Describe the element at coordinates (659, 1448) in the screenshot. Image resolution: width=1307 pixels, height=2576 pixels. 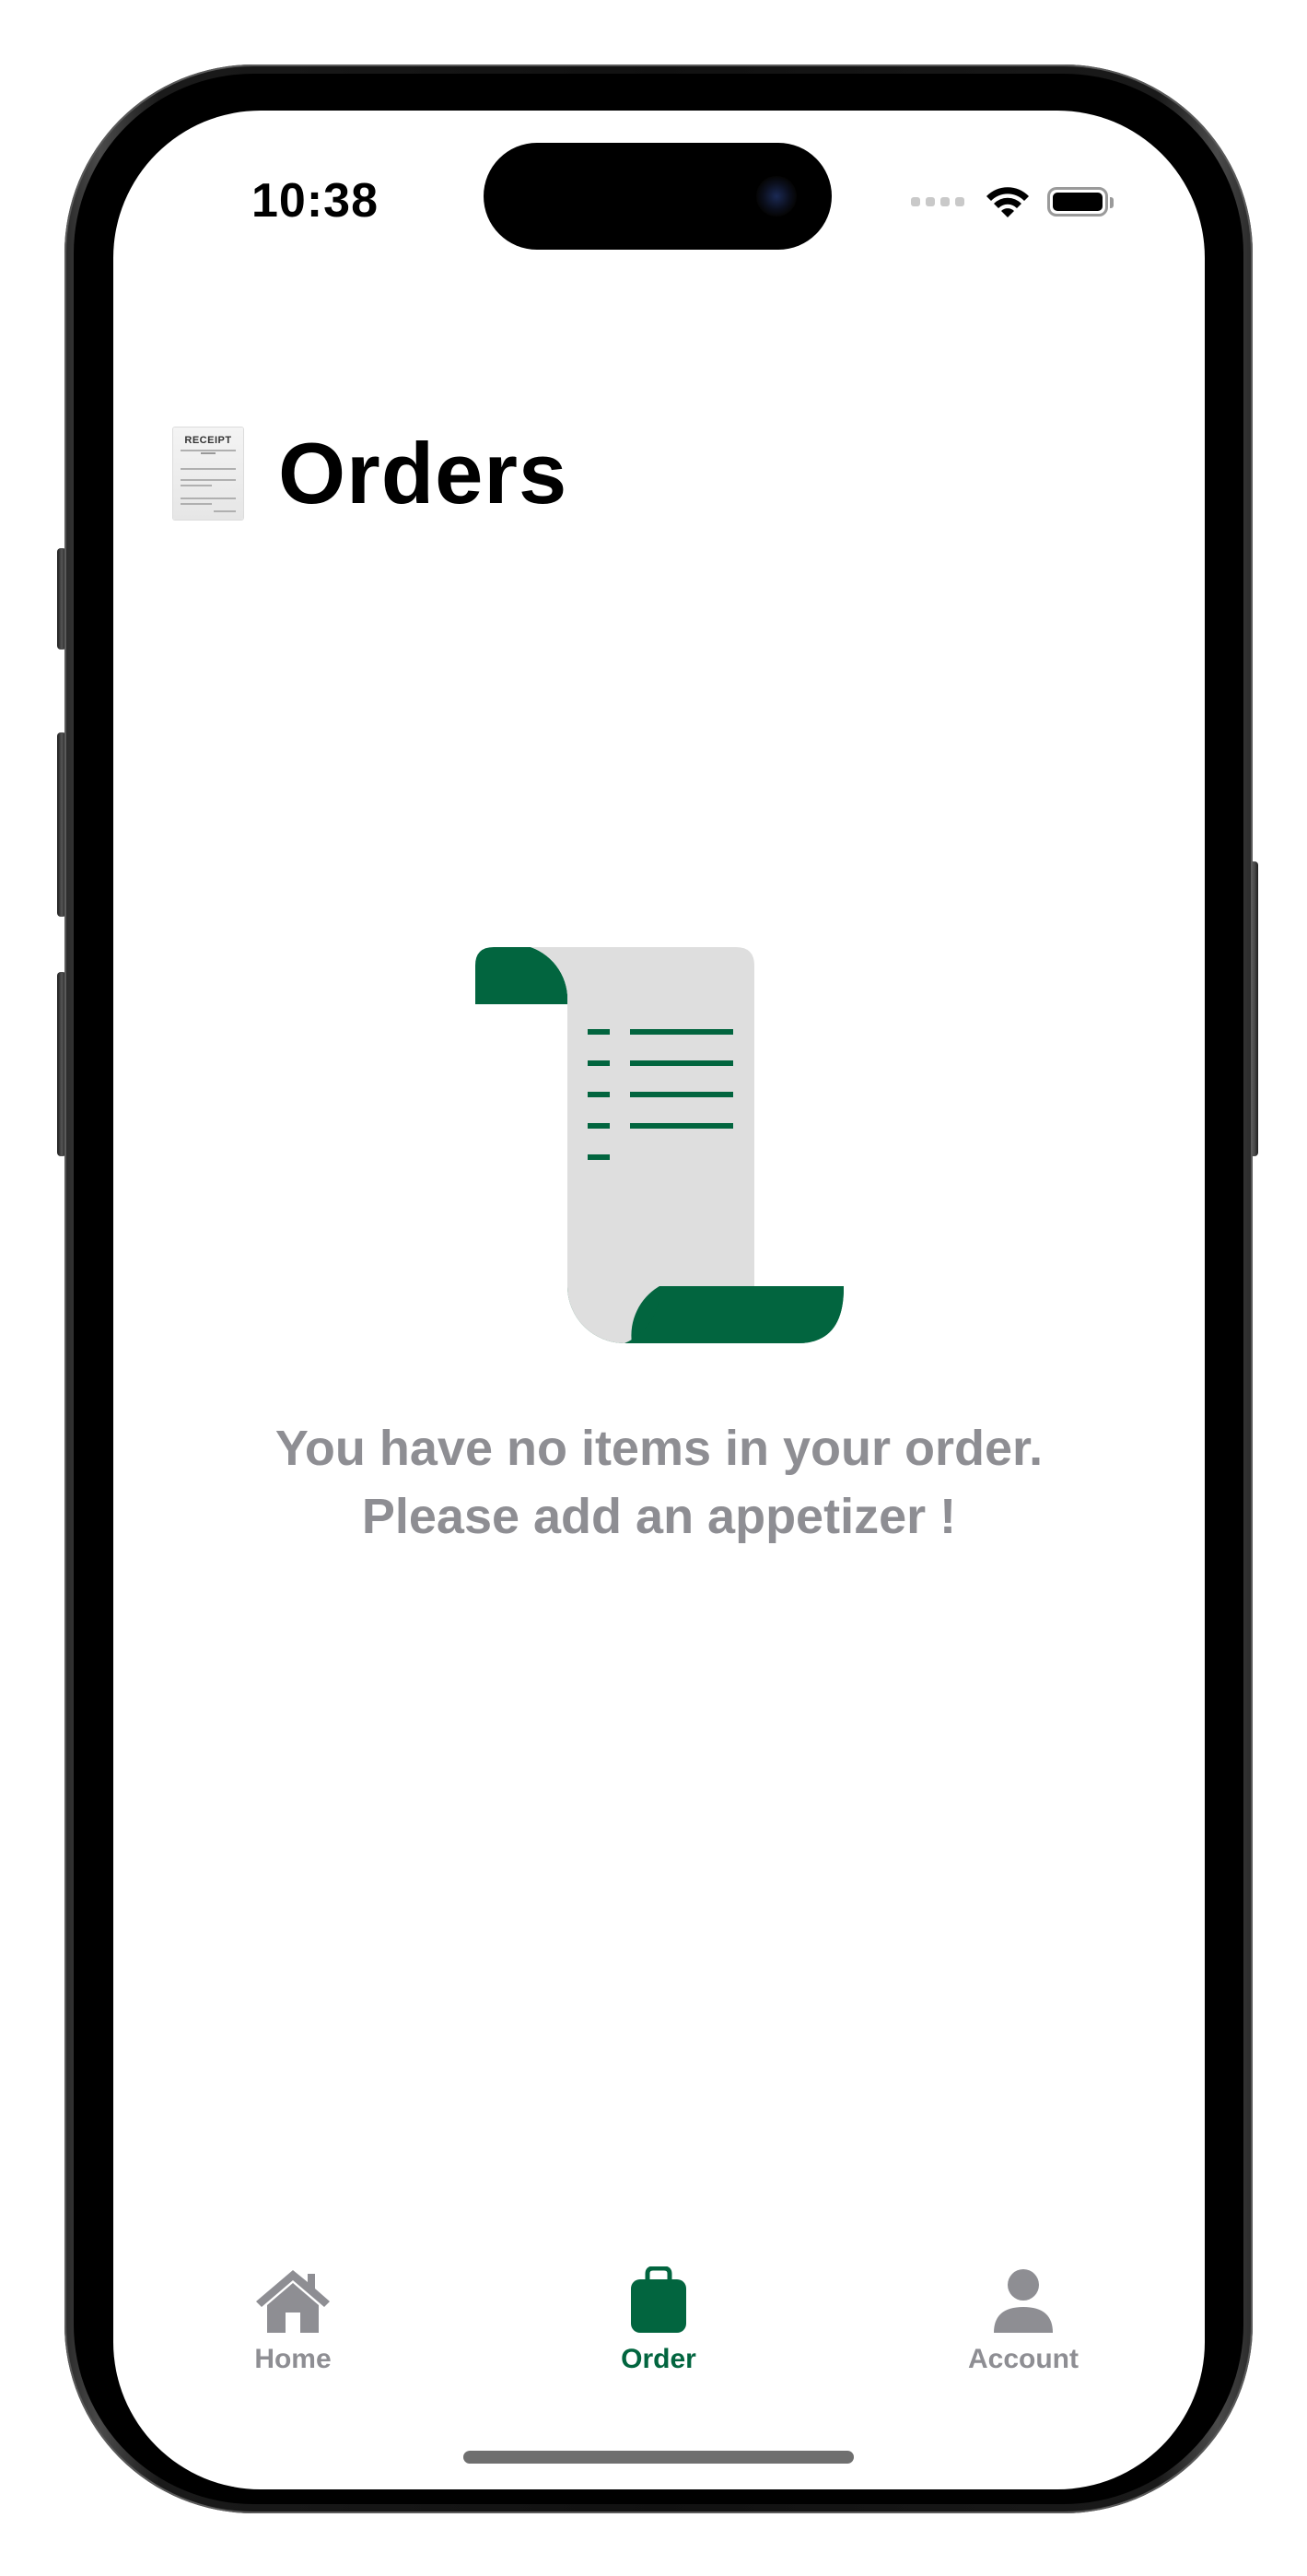
I see `empty-state-line-1: You have no items in your order.` at that location.